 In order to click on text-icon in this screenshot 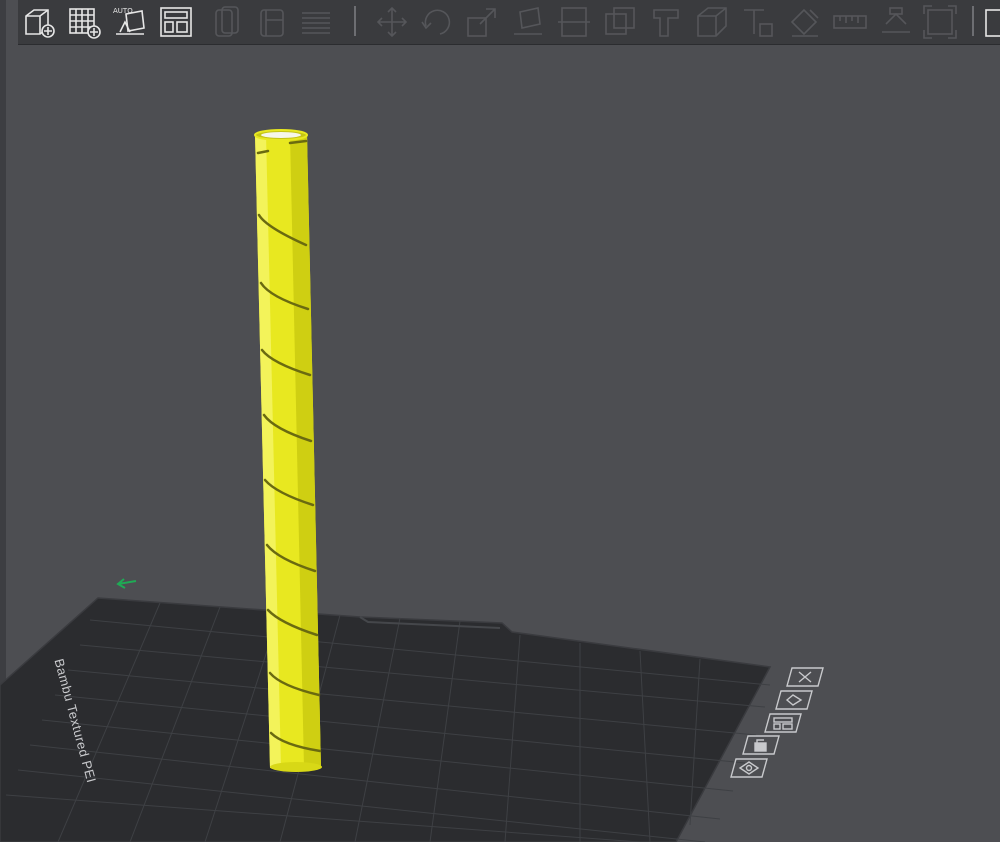, I will do `click(758, 22)`.